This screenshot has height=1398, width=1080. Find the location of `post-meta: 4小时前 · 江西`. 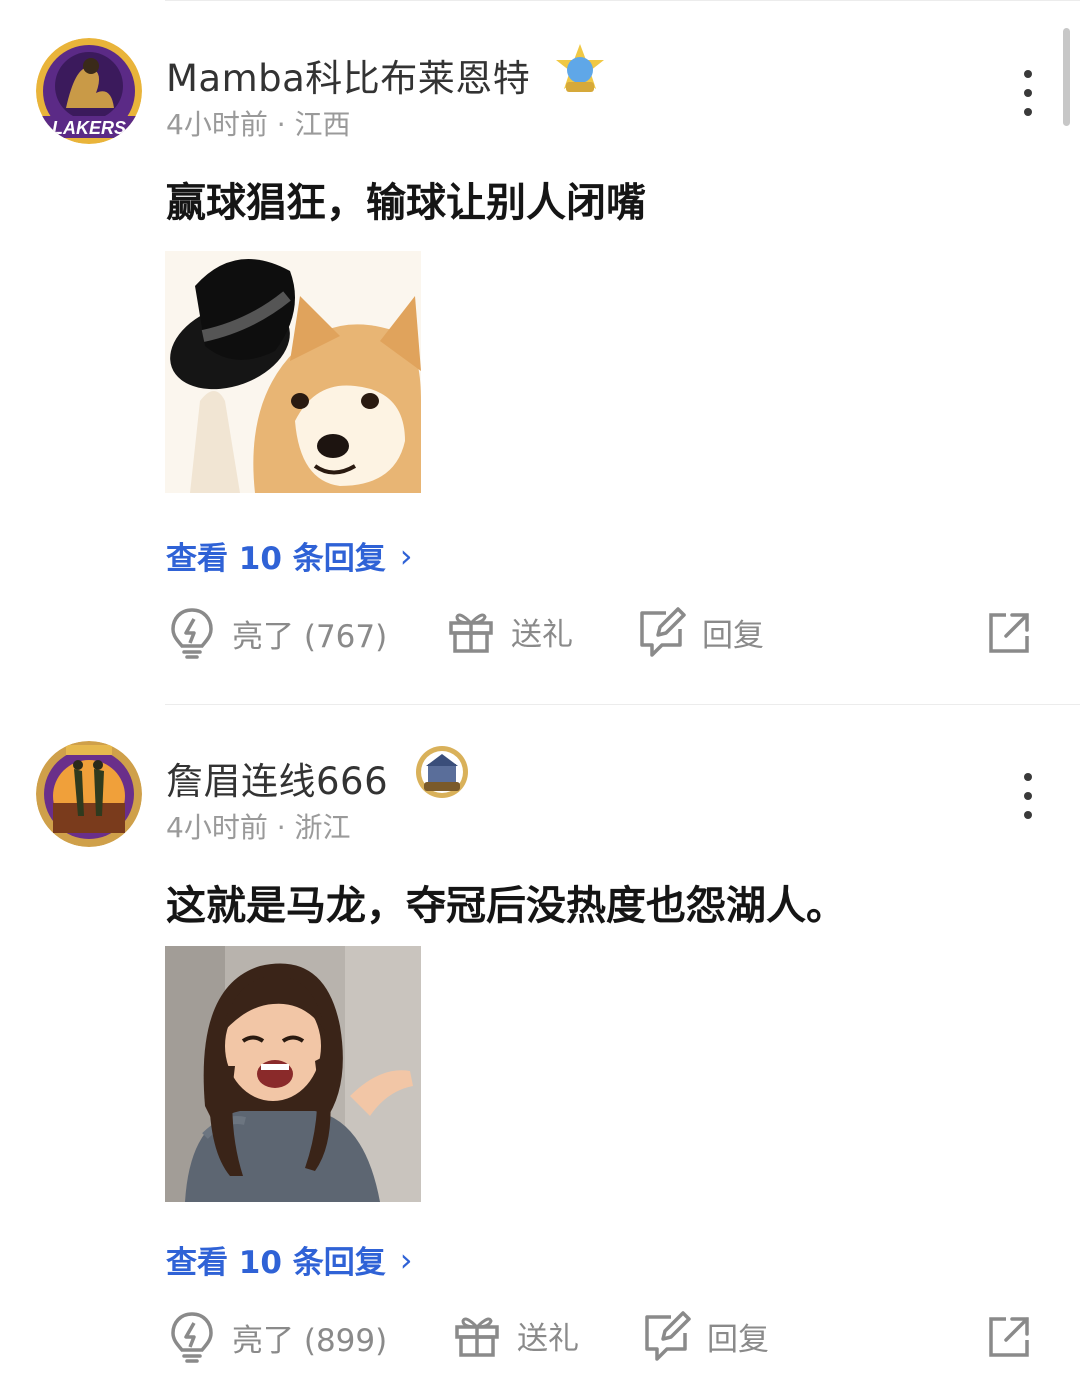

post-meta: 4小时前 · 江西 is located at coordinates (258, 124).